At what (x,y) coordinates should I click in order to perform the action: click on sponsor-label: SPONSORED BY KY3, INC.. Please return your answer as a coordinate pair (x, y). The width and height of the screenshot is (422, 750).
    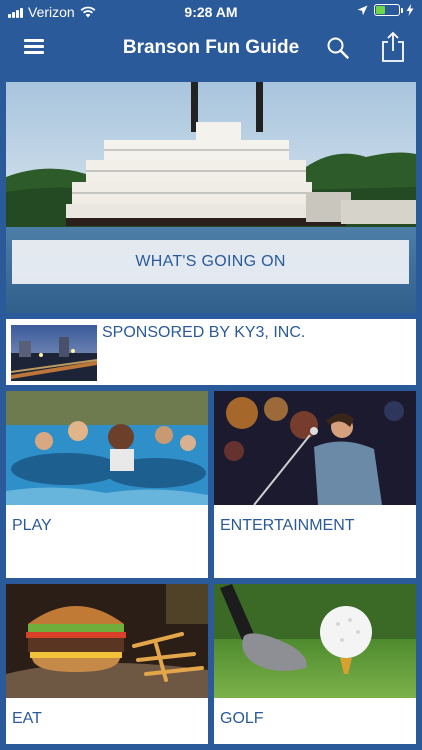
    Looking at the image, I should click on (204, 332).